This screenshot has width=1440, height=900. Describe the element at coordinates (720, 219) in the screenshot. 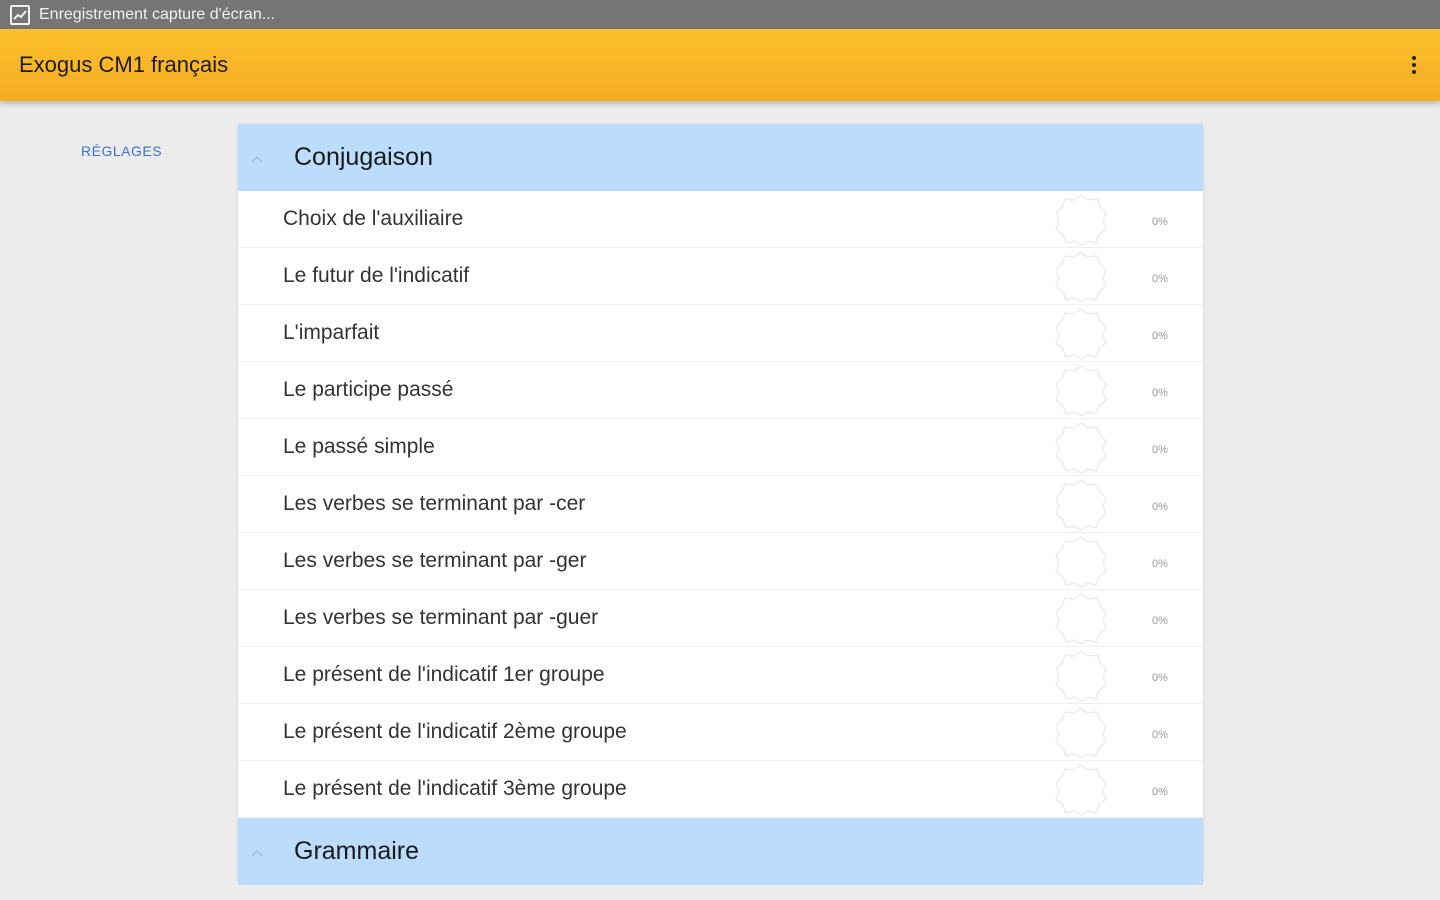

I see `list-item: Choix de l'auxiliaire 0%` at that location.